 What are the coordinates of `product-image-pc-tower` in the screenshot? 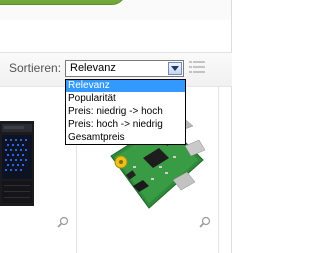 It's located at (17, 163).